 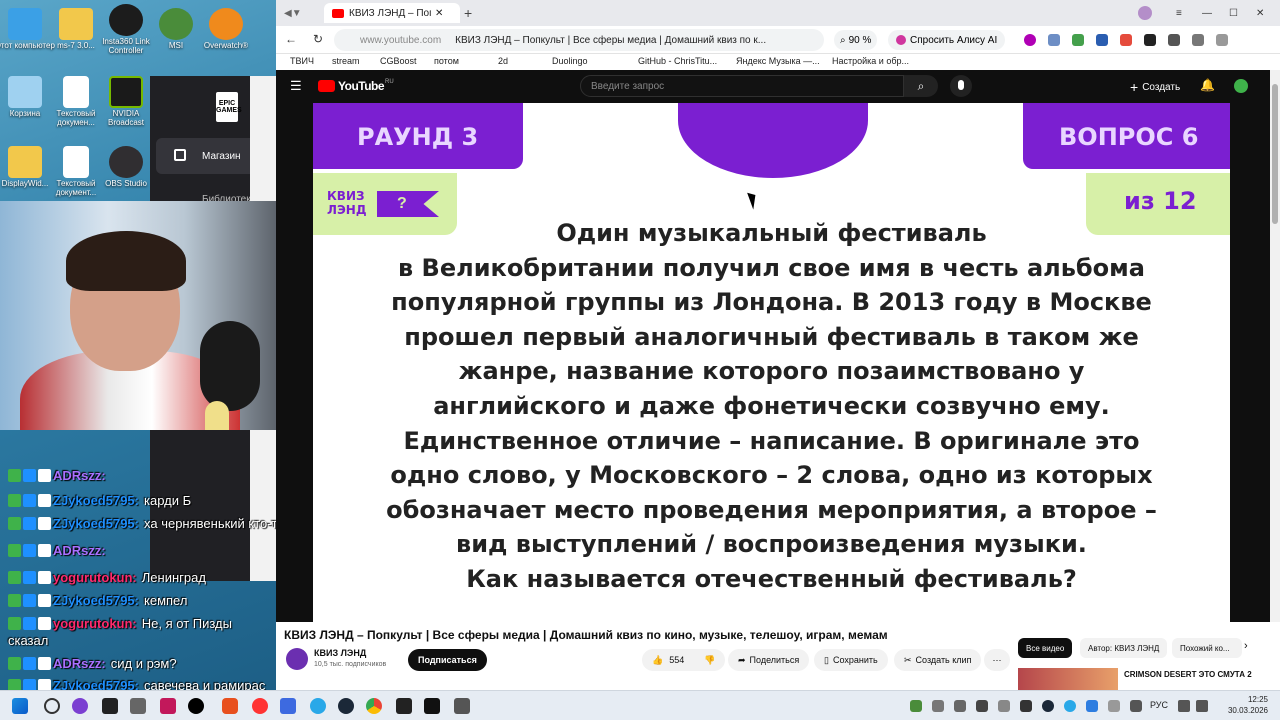 What do you see at coordinates (447, 660) in the screenshot?
I see `subscribe-button: Подписаться` at bounding box center [447, 660].